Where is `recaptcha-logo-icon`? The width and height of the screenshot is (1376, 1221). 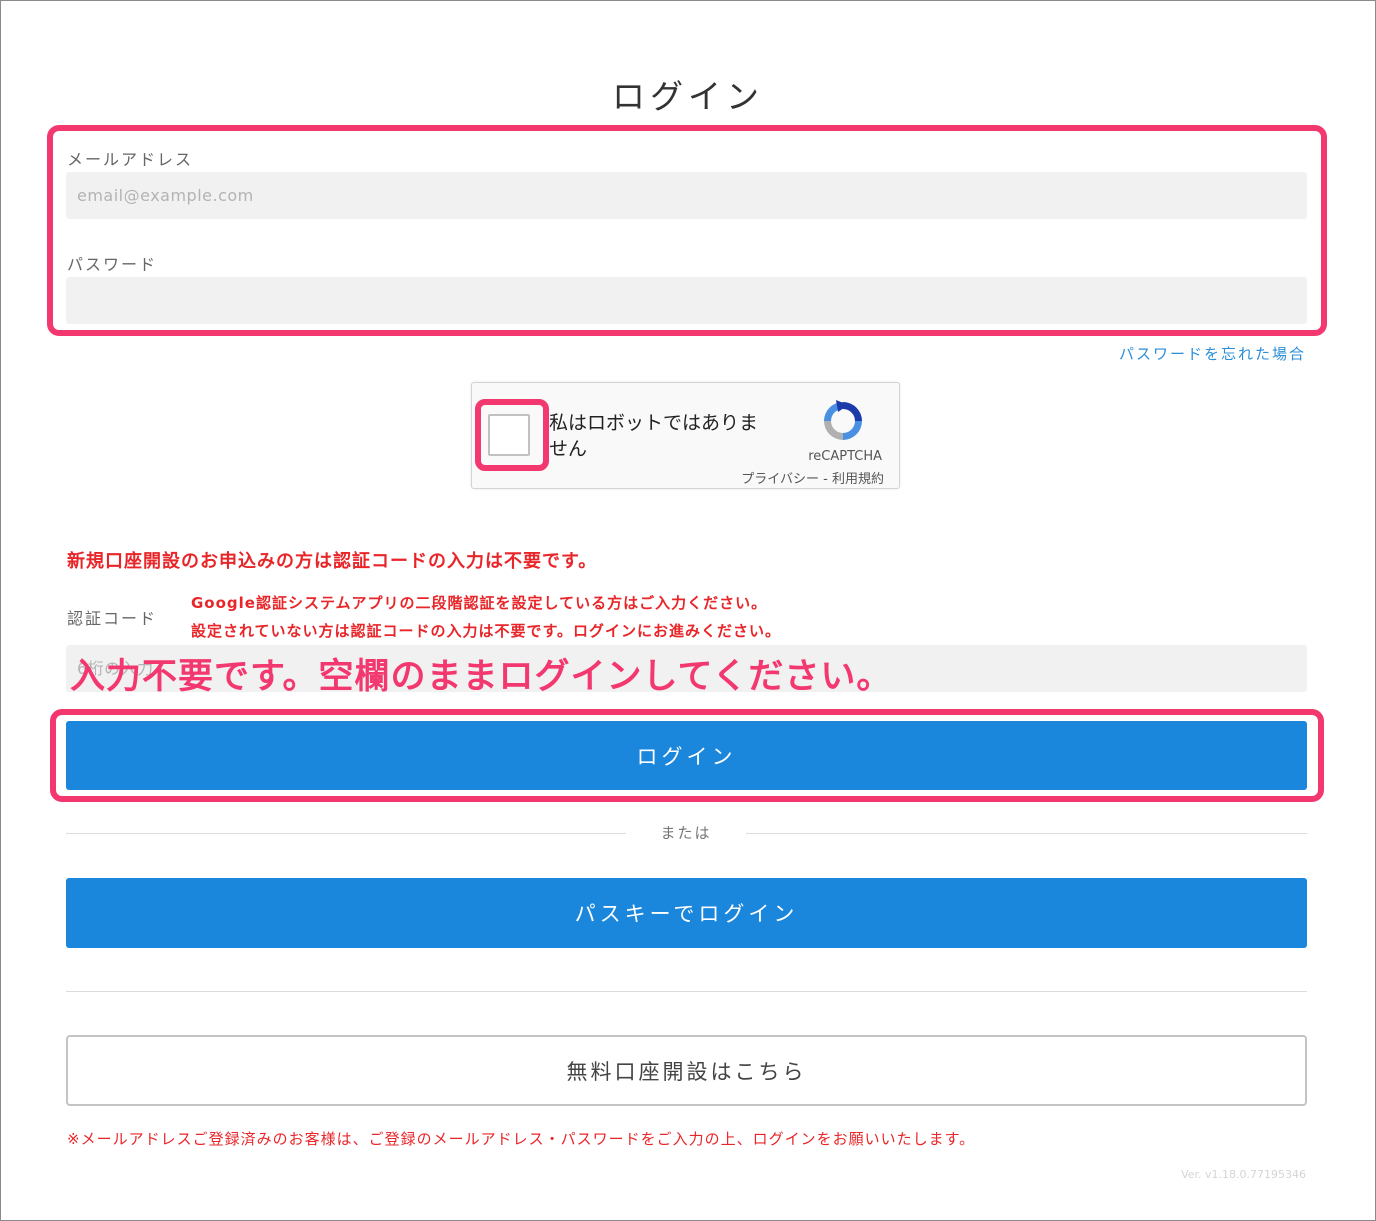
recaptcha-logo-icon is located at coordinates (843, 420).